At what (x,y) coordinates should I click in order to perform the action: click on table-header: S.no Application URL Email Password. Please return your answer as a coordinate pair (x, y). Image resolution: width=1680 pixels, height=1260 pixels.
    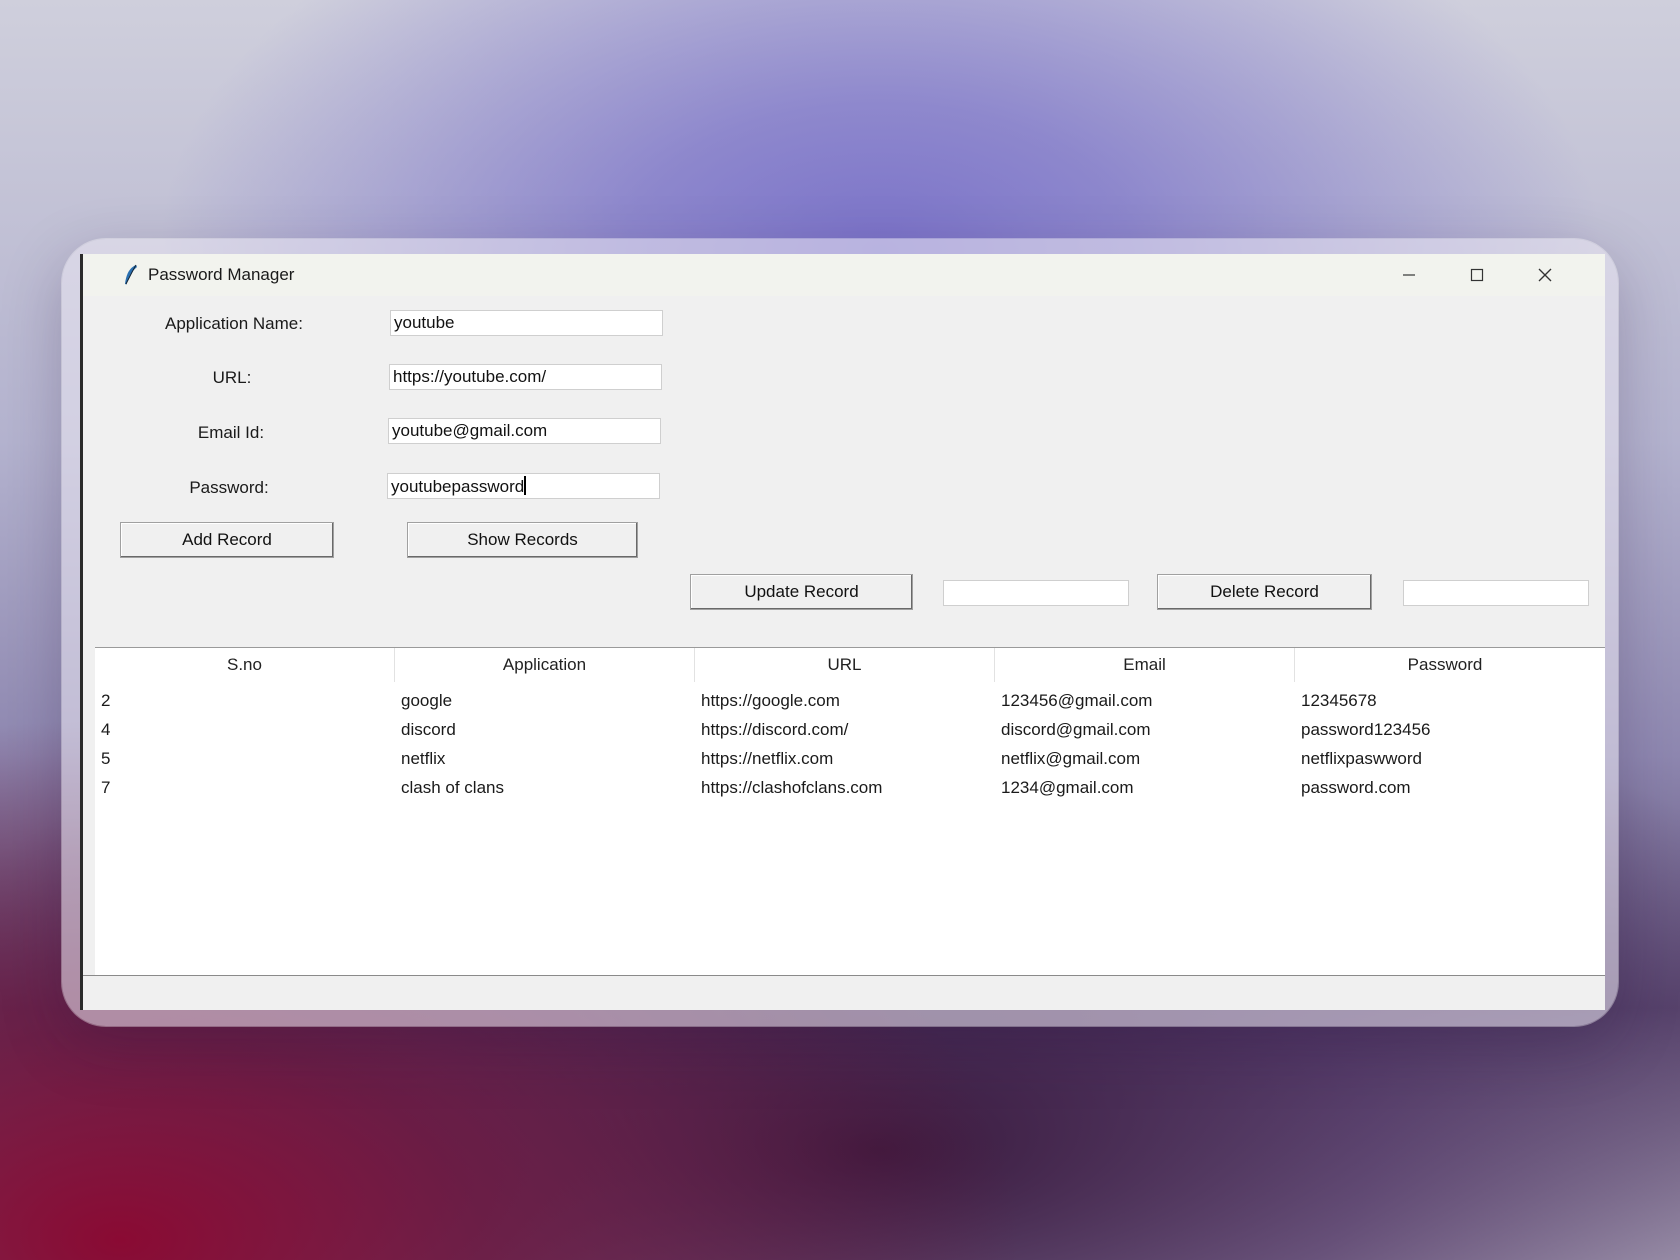
    Looking at the image, I should click on (850, 665).